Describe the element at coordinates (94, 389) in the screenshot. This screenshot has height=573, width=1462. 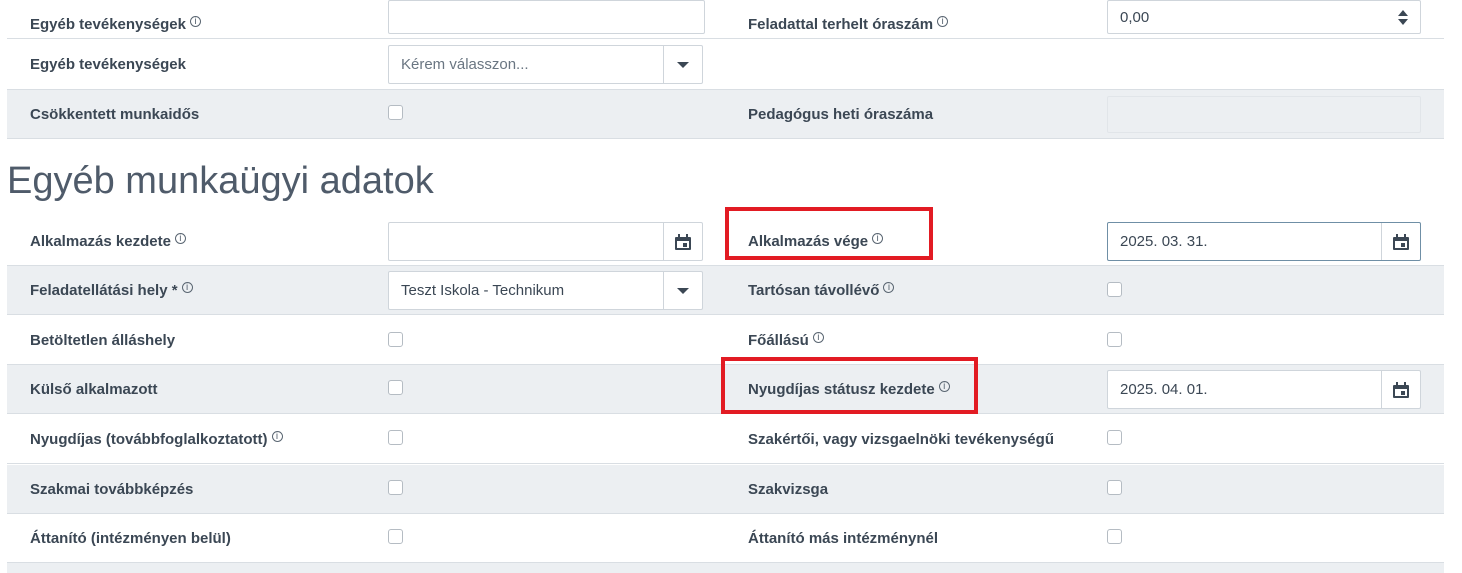
I see `field-label: Külső alkalmazott` at that location.